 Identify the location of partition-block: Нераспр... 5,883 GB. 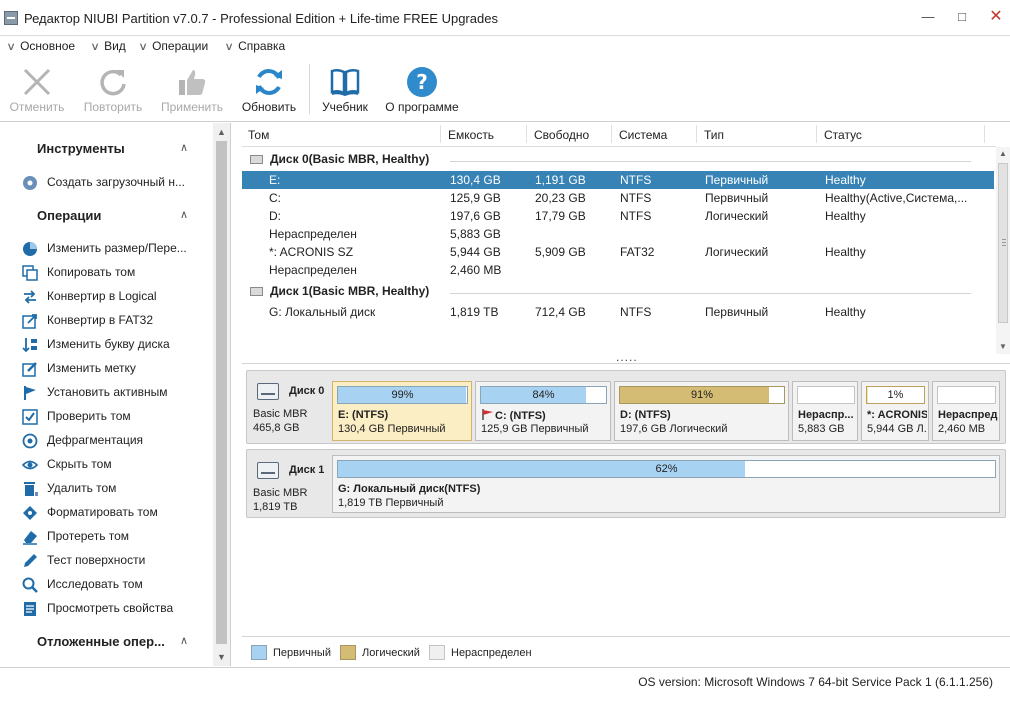
(825, 411).